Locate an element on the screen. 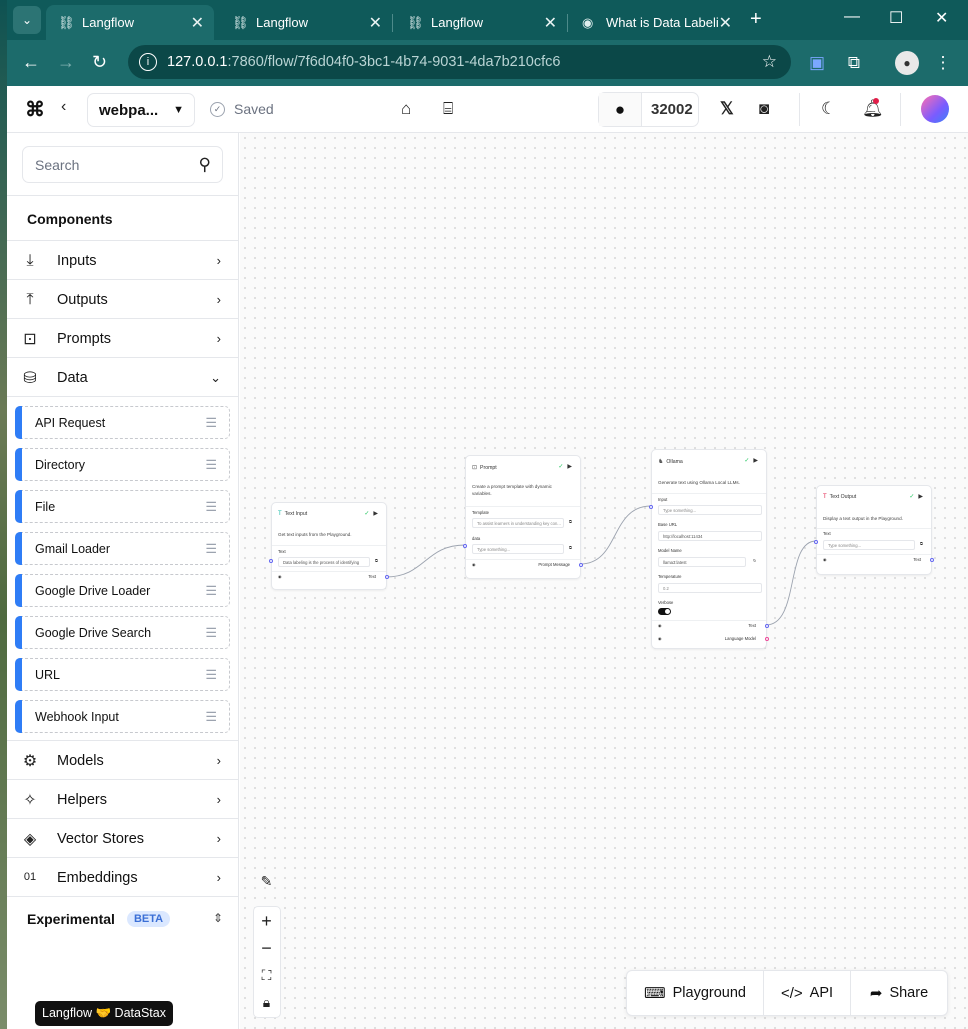 The height and width of the screenshot is (1029, 968). extensions-puzzle-icon: ⧉ is located at coordinates (854, 63).